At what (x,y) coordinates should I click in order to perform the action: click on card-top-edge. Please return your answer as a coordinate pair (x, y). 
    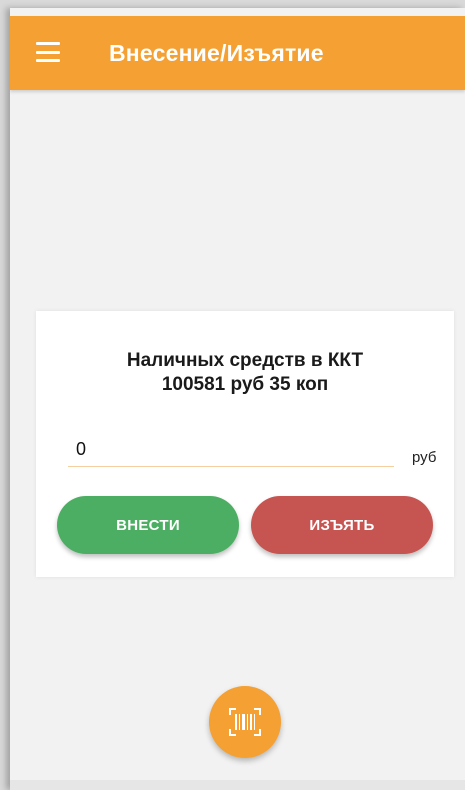
    Looking at the image, I should click on (245, 313).